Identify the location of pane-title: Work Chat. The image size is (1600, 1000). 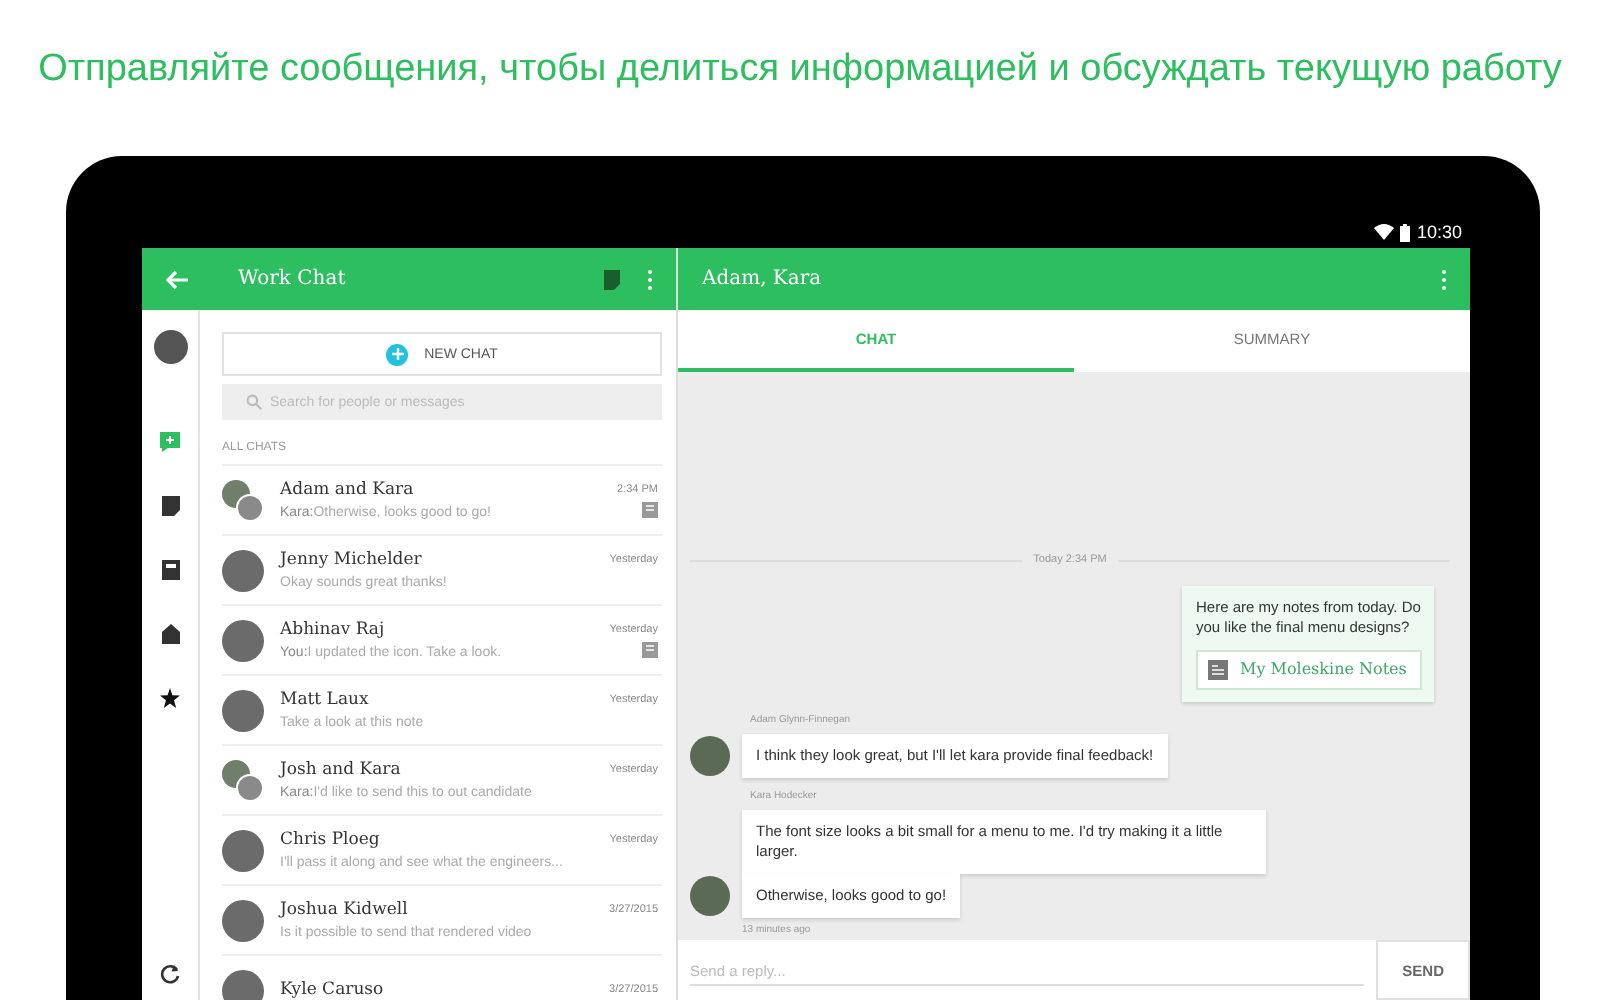
(293, 279).